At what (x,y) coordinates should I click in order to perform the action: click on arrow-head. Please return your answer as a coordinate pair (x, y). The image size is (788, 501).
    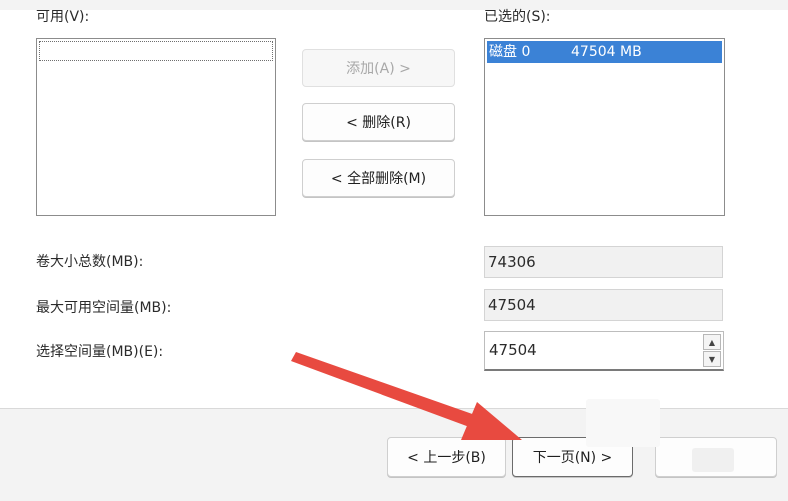
    Looking at the image, I should click on (491, 421).